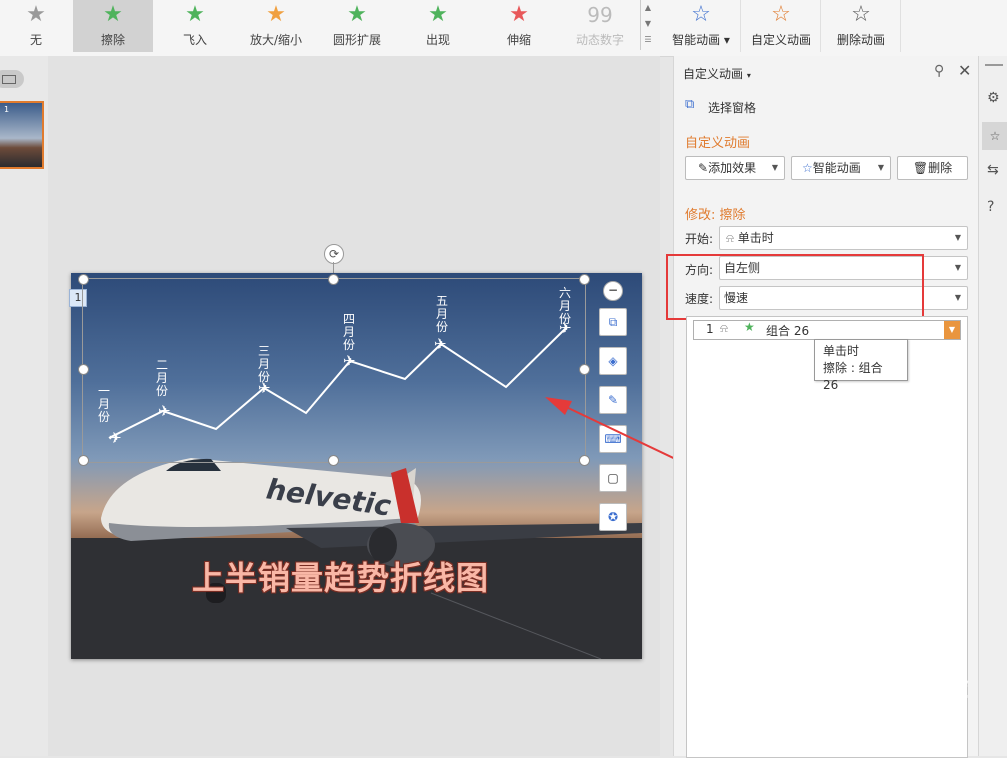  Describe the element at coordinates (715, 215) in the screenshot. I see `modify-title: 修改: 擦除` at that location.